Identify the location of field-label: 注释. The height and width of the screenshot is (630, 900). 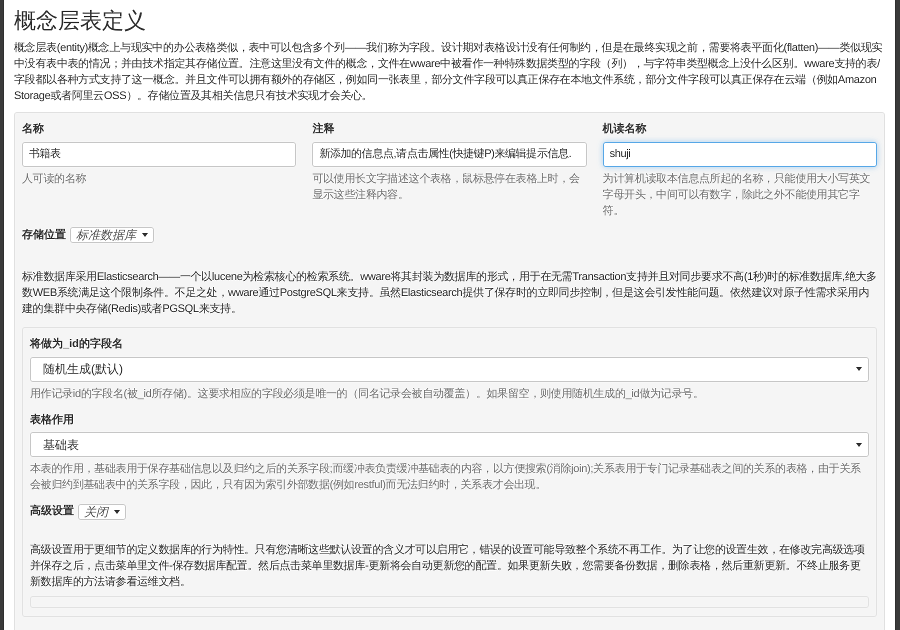
(324, 130).